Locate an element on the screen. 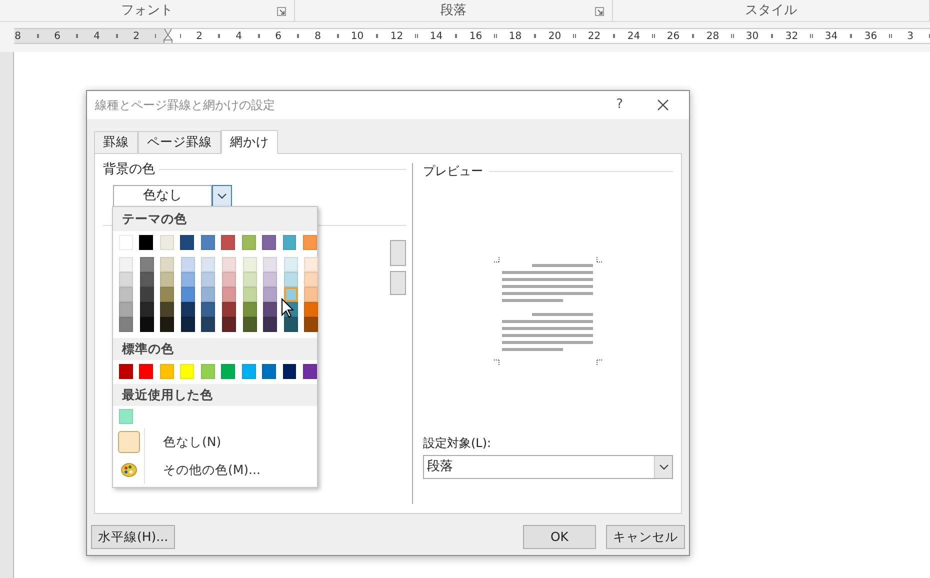 The height and width of the screenshot is (578, 930). ruler-number: 26 is located at coordinates (673, 36).